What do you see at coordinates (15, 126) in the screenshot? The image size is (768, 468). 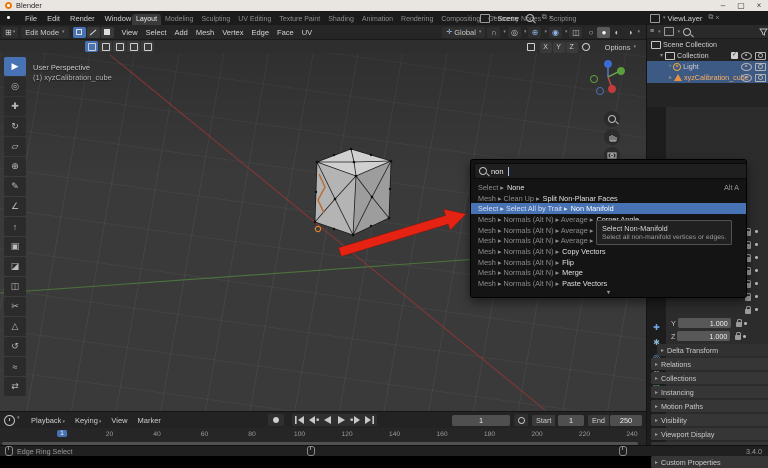 I see `tool-rotate: ↻` at bounding box center [15, 126].